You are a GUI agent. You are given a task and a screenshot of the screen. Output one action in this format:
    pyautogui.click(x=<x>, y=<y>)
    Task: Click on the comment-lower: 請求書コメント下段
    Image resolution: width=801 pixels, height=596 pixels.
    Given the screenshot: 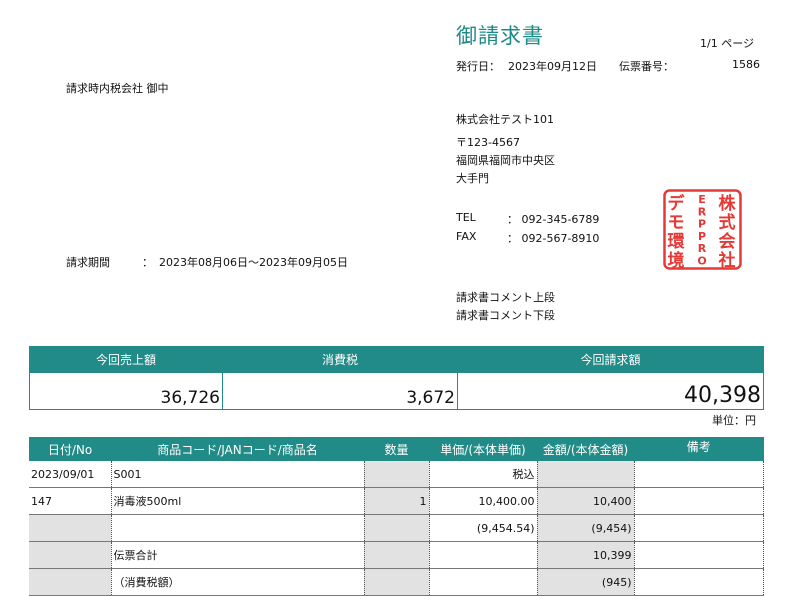 What is the action you would take?
    pyautogui.click(x=505, y=315)
    